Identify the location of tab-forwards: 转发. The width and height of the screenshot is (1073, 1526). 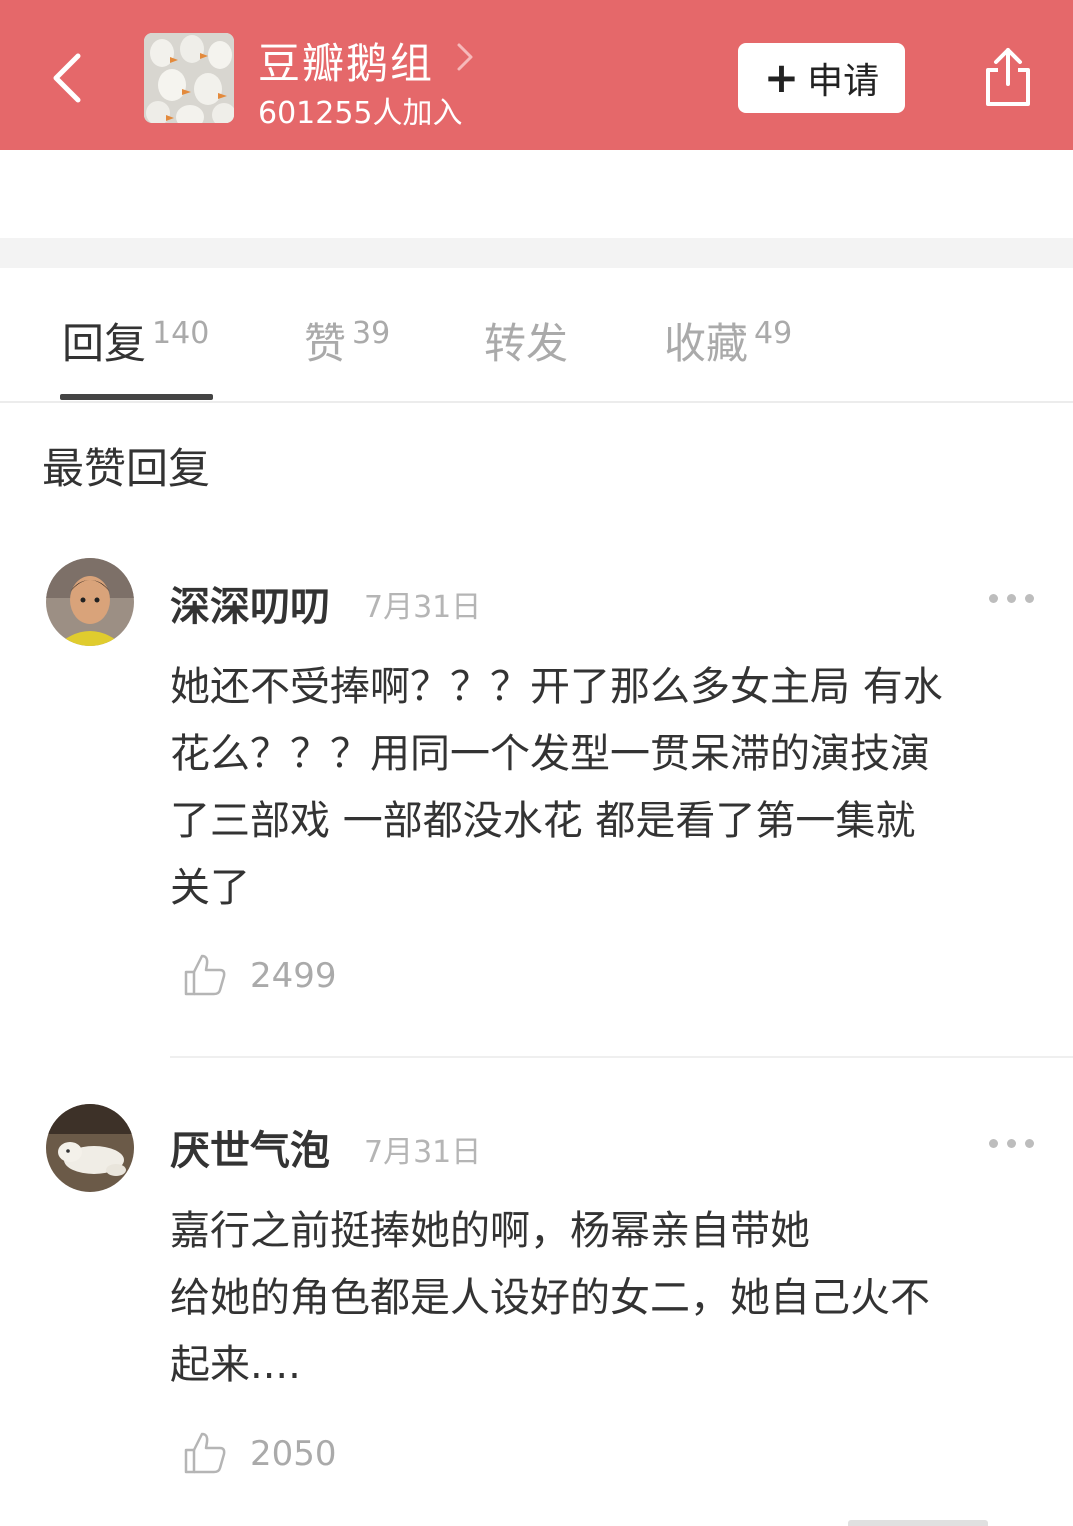
(526, 340).